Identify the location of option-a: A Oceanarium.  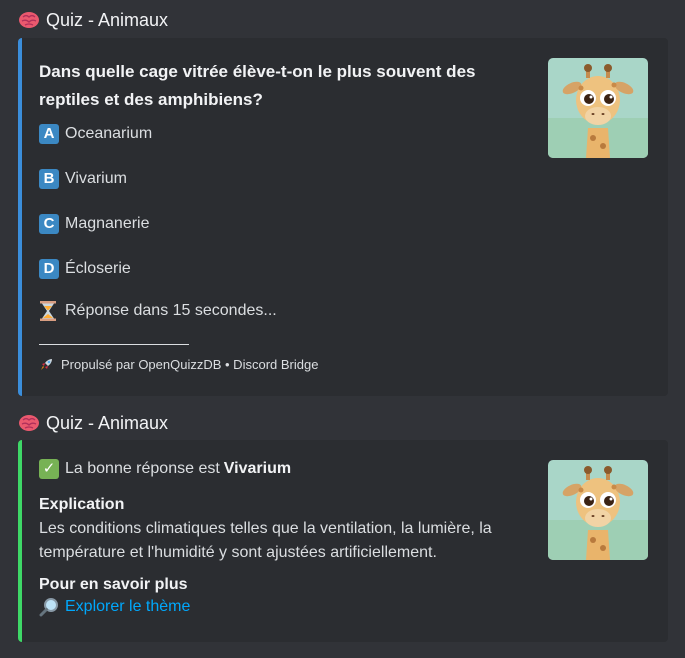
(95, 134).